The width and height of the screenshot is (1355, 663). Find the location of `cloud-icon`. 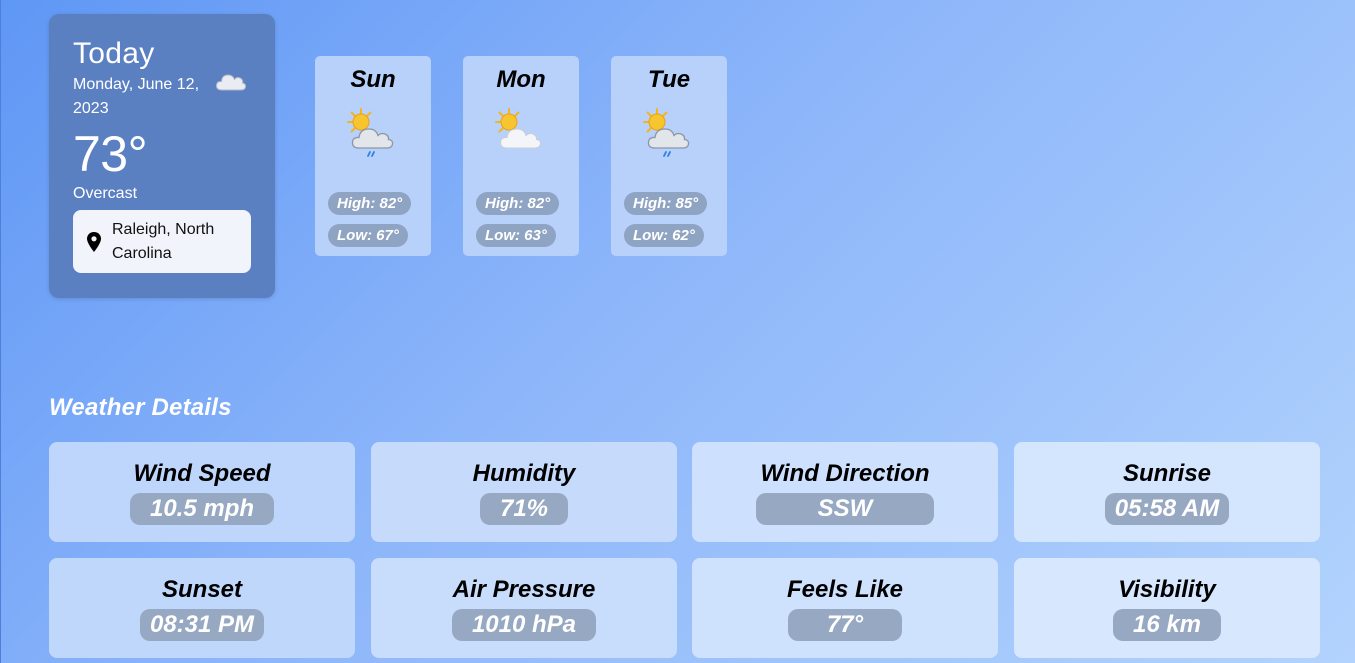

cloud-icon is located at coordinates (231, 82).